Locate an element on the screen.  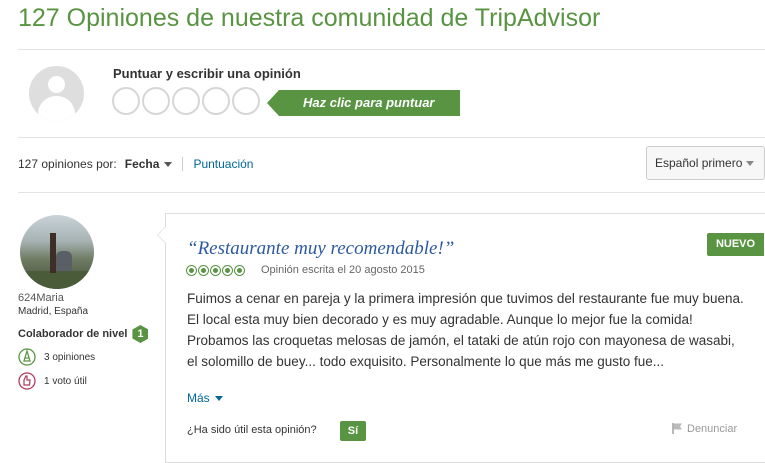
sort-bar: 127 opiniones por: Fecha Puntuación is located at coordinates (135, 164).